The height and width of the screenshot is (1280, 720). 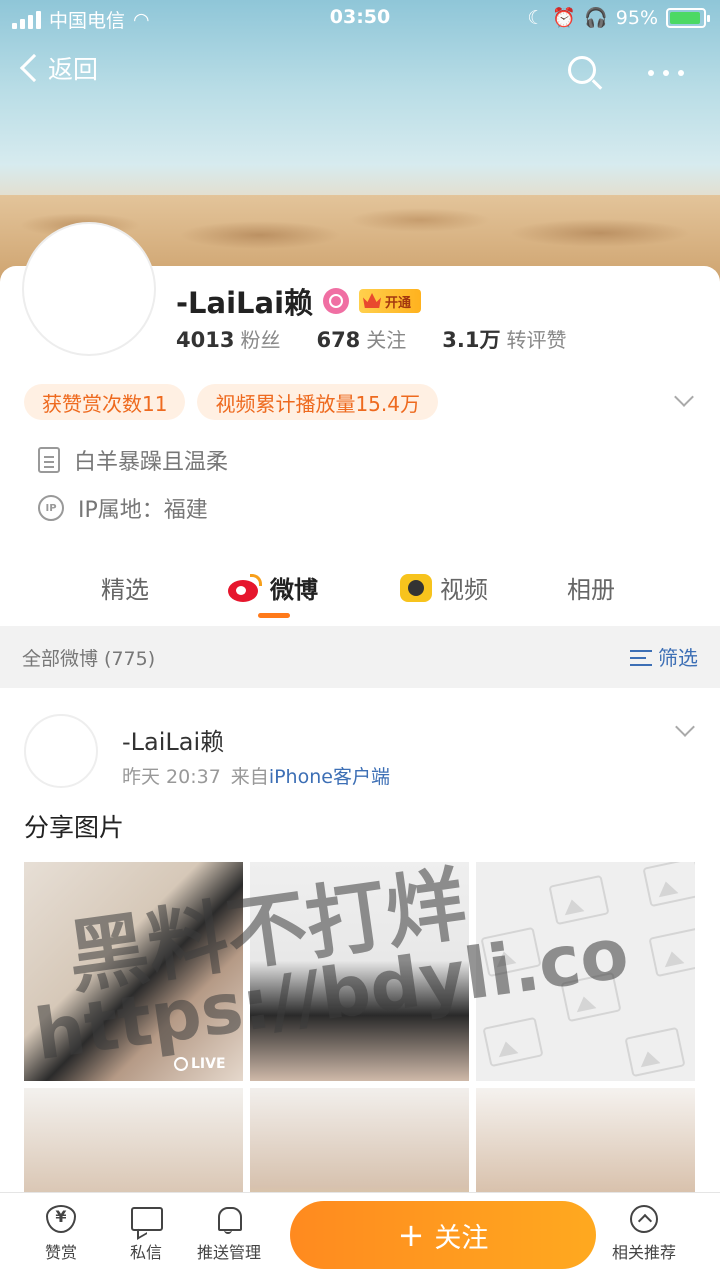 I want to click on tab-featured-label: 精选, so click(x=125, y=590).